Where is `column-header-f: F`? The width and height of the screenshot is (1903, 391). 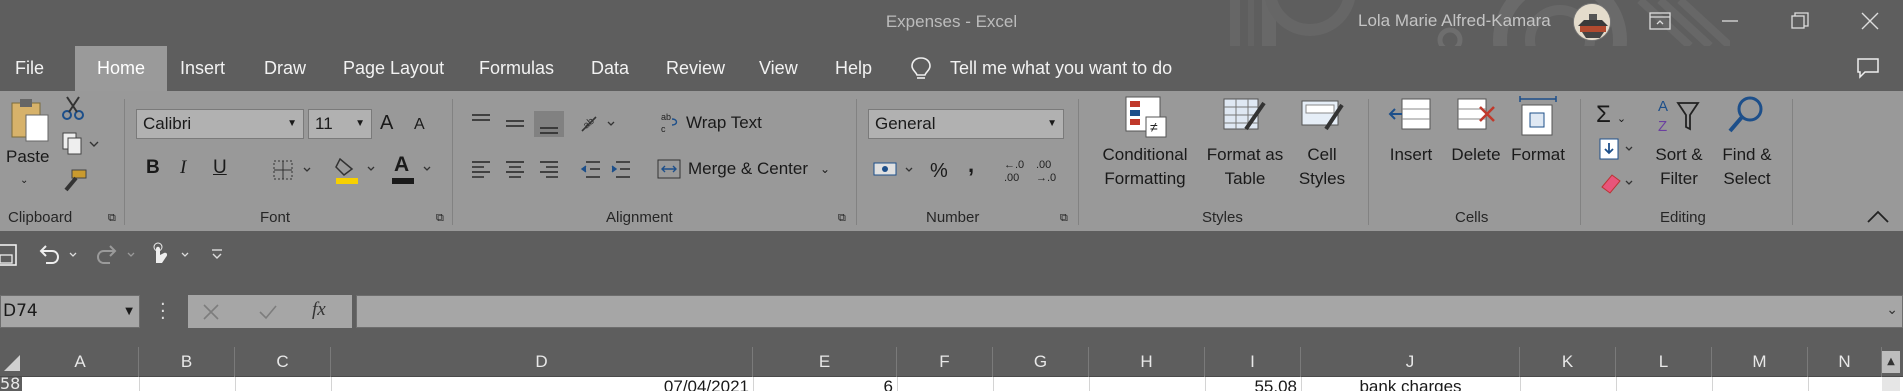 column-header-f: F is located at coordinates (945, 362).